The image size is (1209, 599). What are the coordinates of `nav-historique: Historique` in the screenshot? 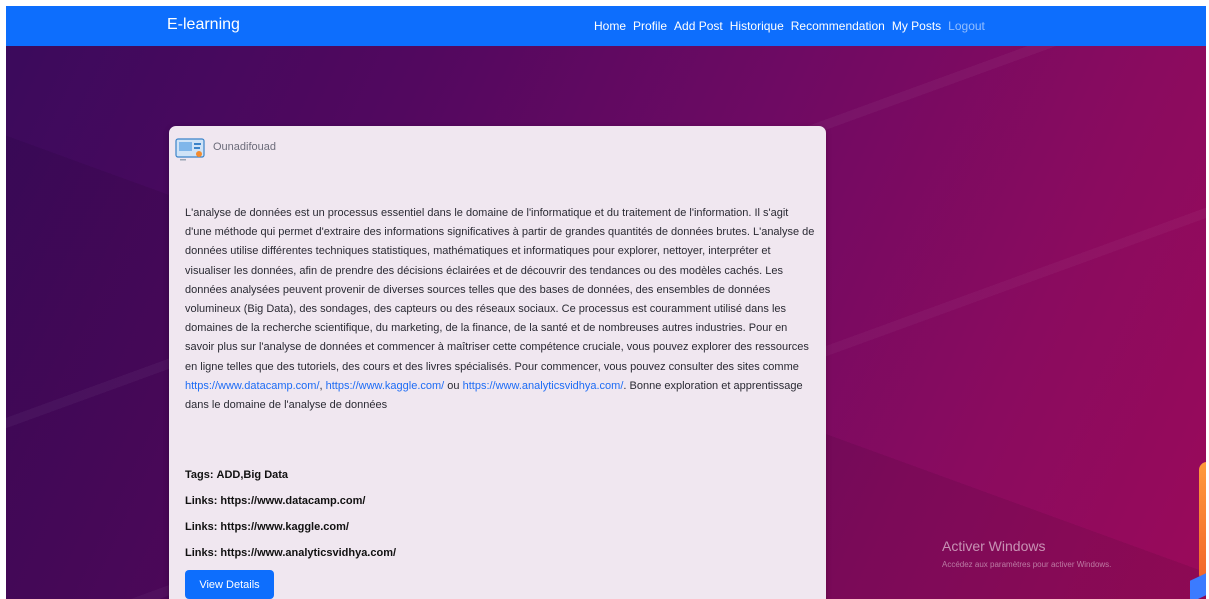 It's located at (757, 26).